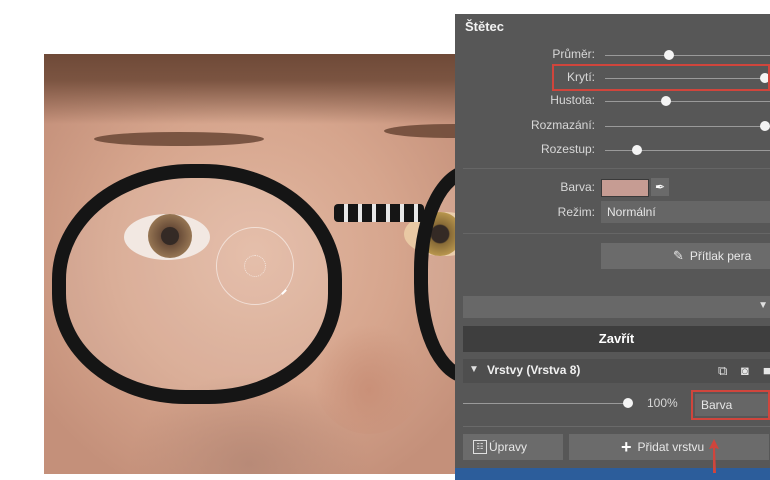  Describe the element at coordinates (379, 213) in the screenshot. I see `glasses-bridge` at that location.